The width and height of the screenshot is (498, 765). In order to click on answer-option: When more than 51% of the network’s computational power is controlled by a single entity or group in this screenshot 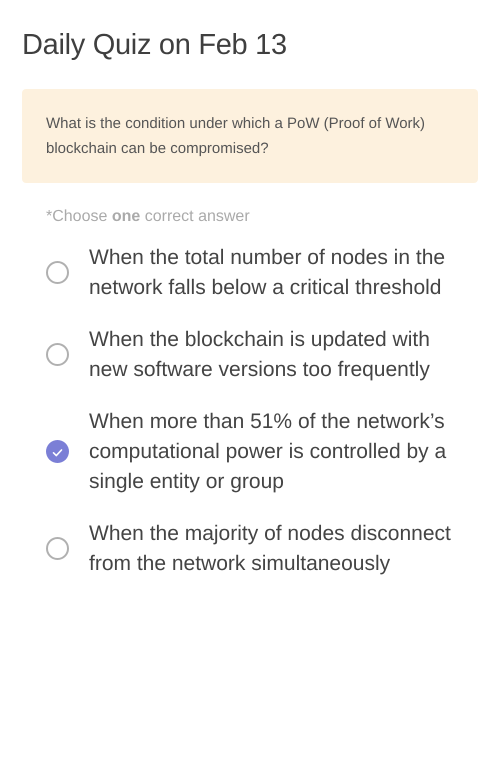, I will do `click(275, 451)`.